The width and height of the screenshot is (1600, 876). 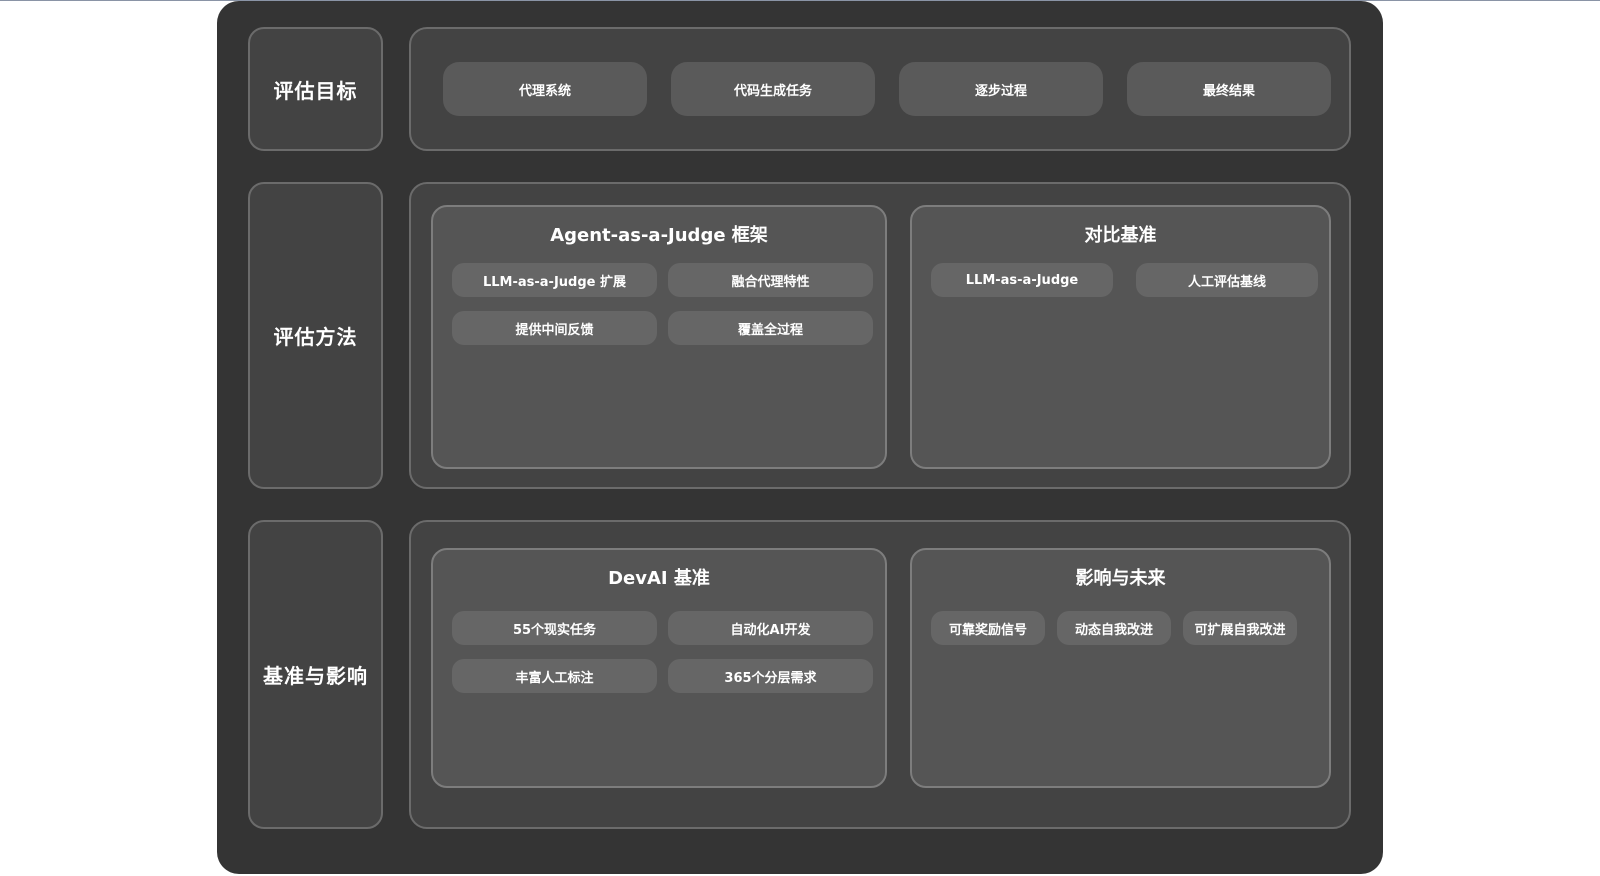 What do you see at coordinates (988, 628) in the screenshot?
I see `future-item: 可靠奖励信号` at bounding box center [988, 628].